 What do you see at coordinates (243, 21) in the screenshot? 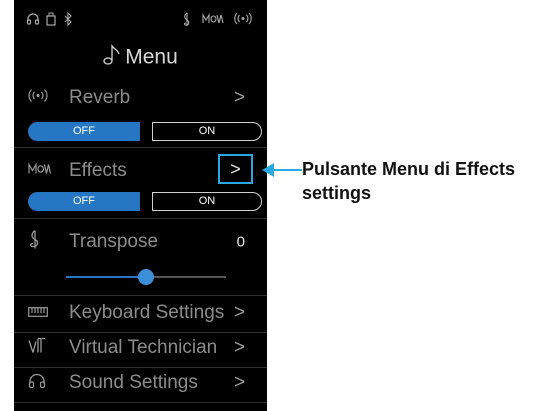
I see `reverb-status-icon` at bounding box center [243, 21].